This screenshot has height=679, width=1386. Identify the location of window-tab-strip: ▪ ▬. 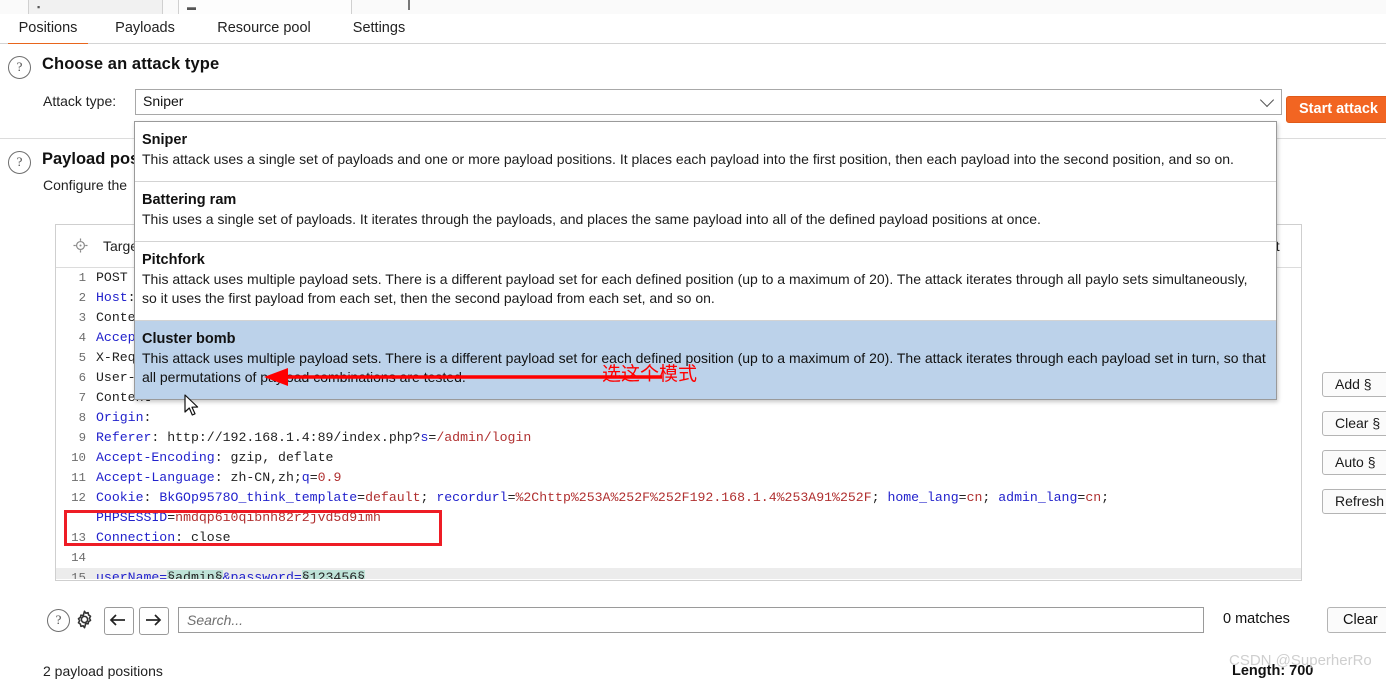
(693, 9).